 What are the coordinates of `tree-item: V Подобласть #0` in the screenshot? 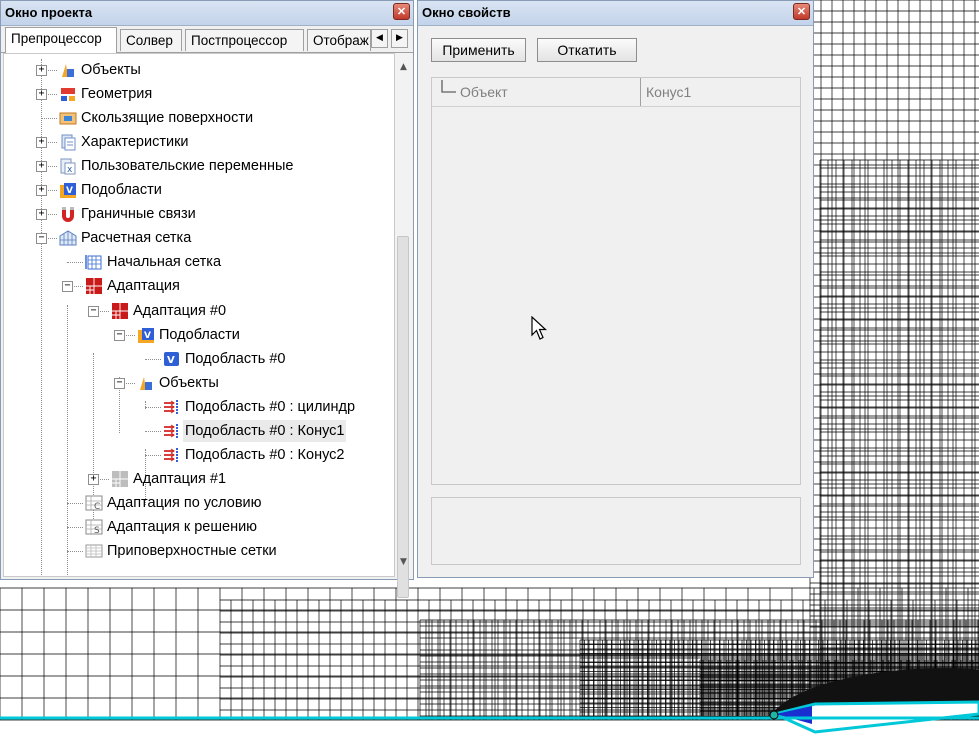 It's located at (199, 359).